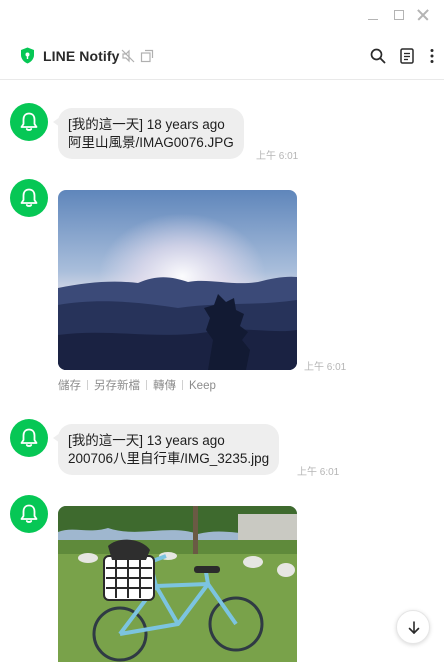  What do you see at coordinates (27, 55) in the screenshot?
I see `shield-icon` at bounding box center [27, 55].